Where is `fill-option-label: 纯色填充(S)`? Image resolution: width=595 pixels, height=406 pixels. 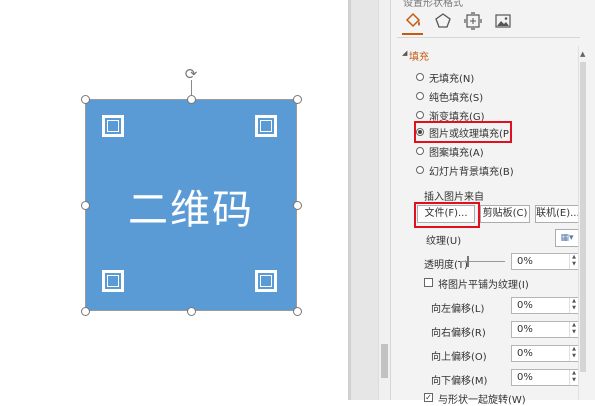
fill-option-label: 纯色填充(S) is located at coordinates (456, 98).